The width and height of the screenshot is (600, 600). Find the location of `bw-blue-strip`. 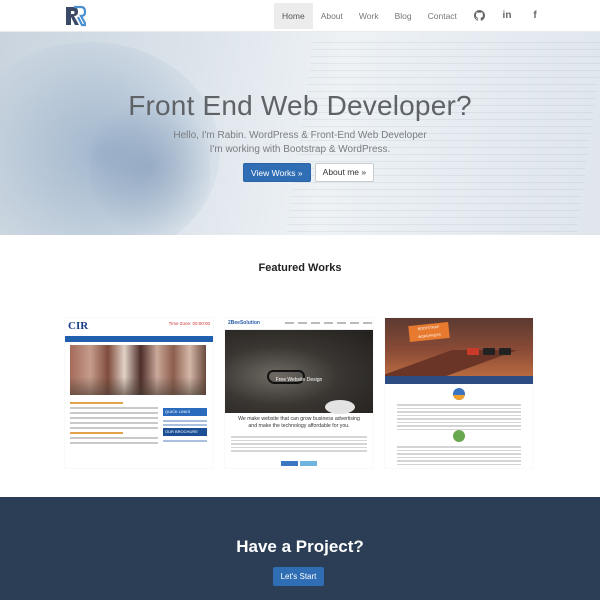

bw-blue-strip is located at coordinates (459, 380).